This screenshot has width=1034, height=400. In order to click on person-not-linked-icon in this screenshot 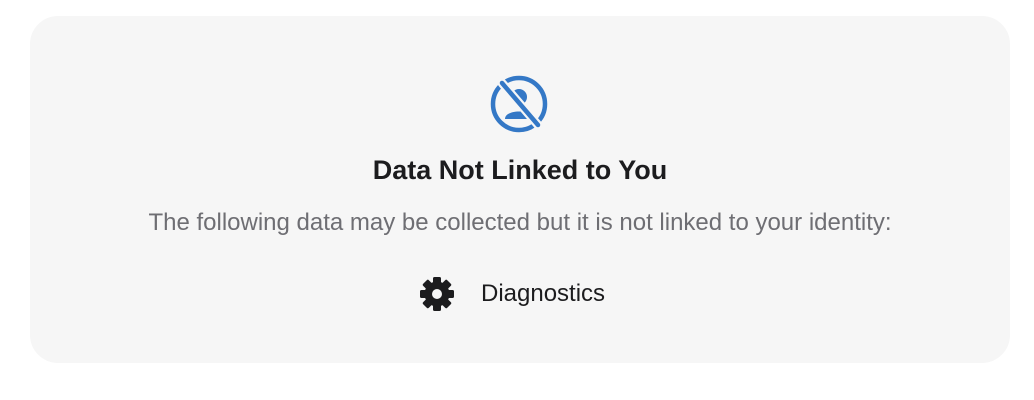, I will do `click(519, 104)`.